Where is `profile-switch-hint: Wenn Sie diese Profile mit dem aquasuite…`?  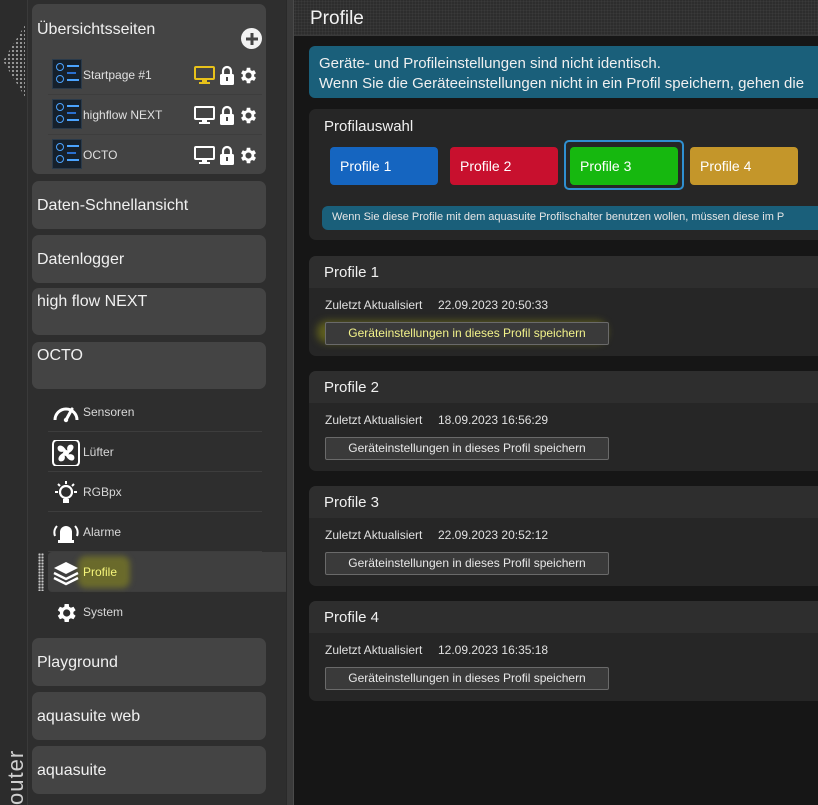
profile-switch-hint: Wenn Sie diese Profile mit dem aquasuite… is located at coordinates (570, 218).